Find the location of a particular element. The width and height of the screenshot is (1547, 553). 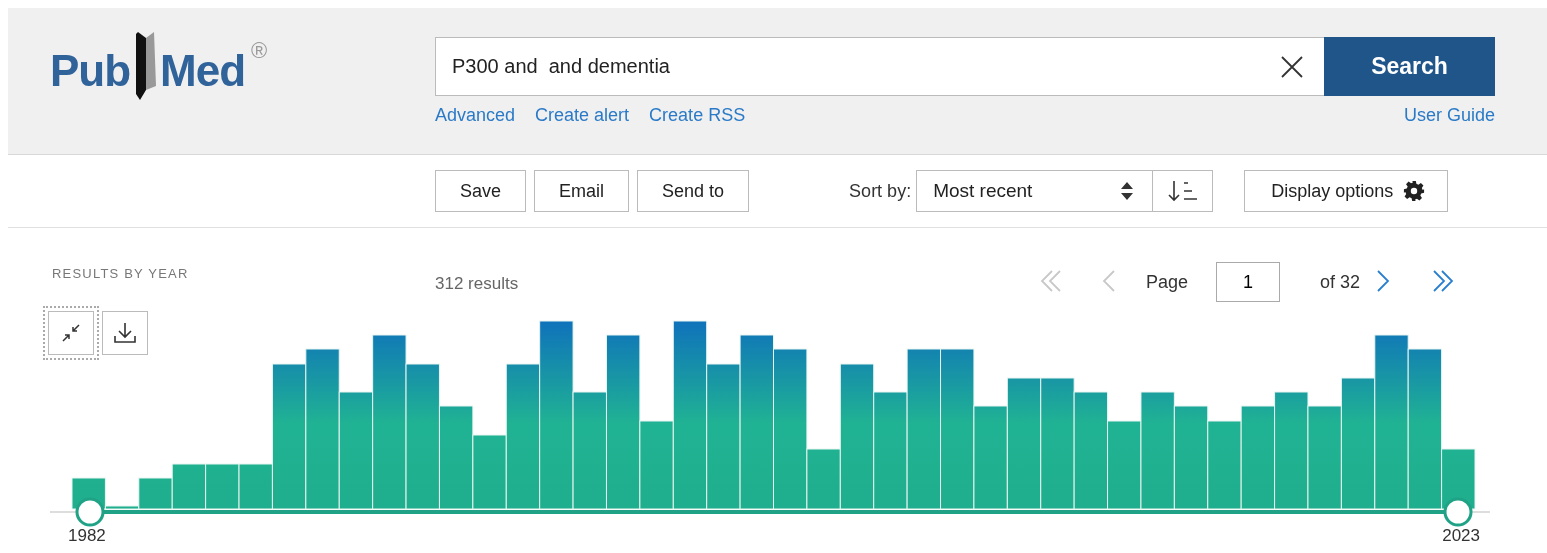

download-icon is located at coordinates (125, 333).